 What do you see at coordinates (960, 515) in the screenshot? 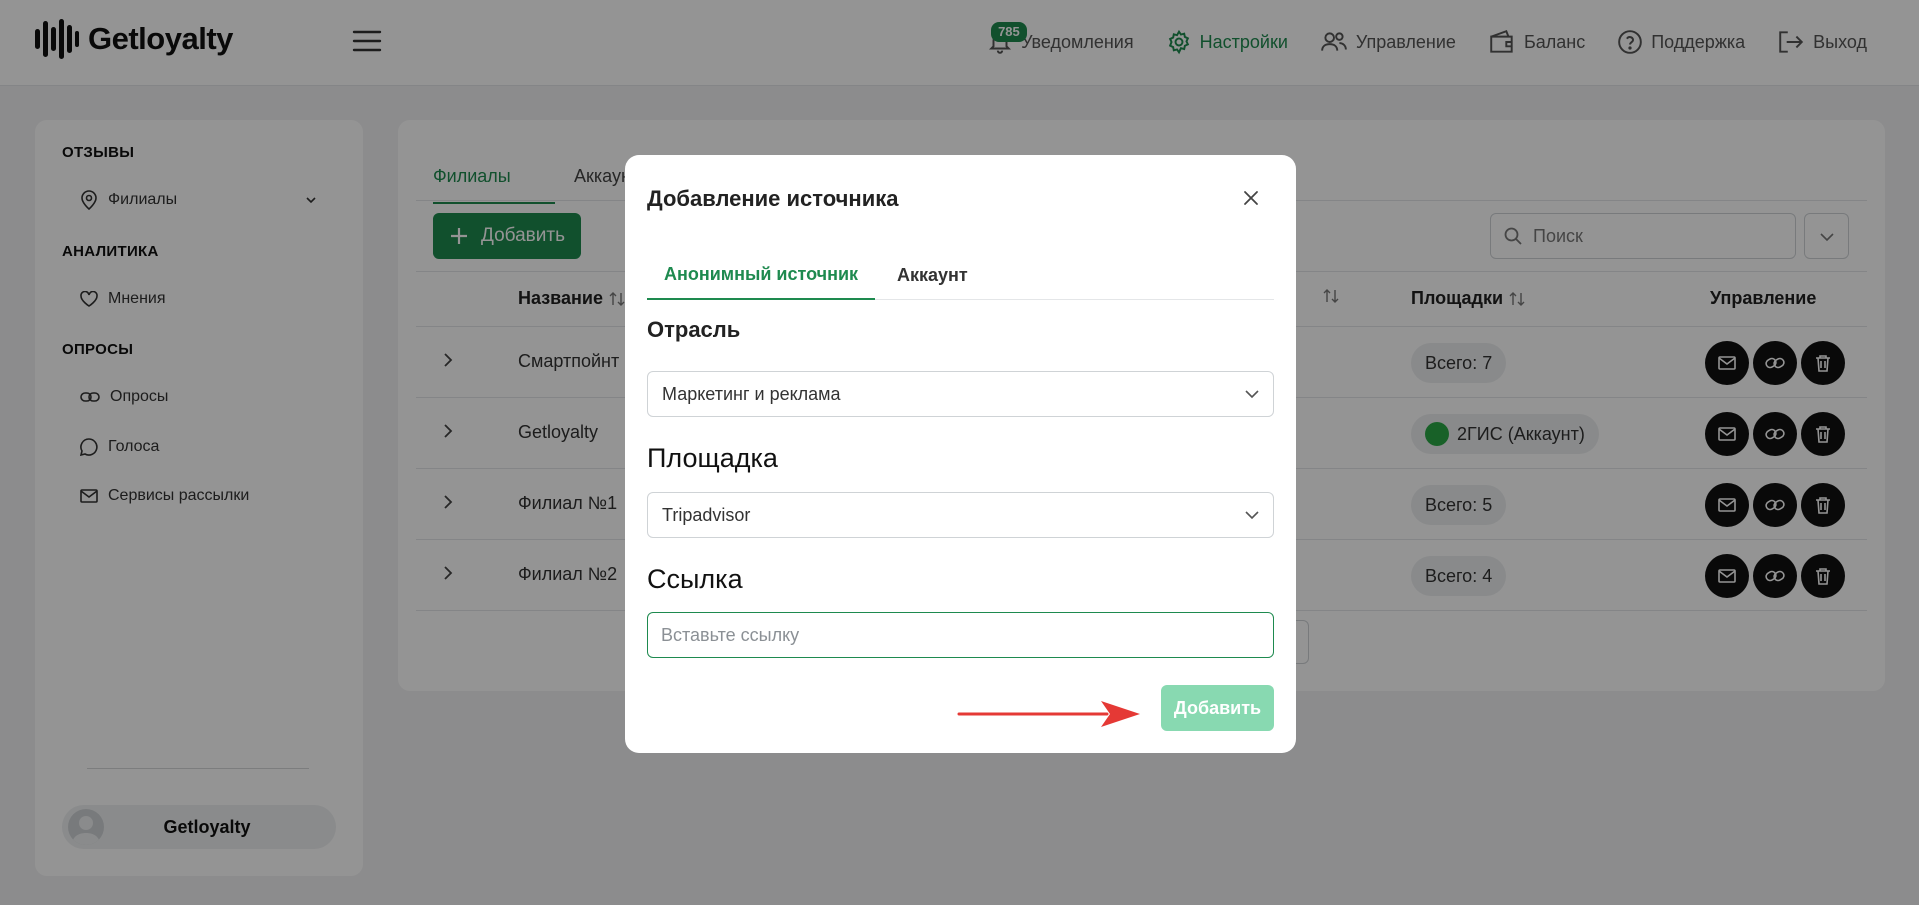
I see `platform-select: Tripadvisor` at bounding box center [960, 515].